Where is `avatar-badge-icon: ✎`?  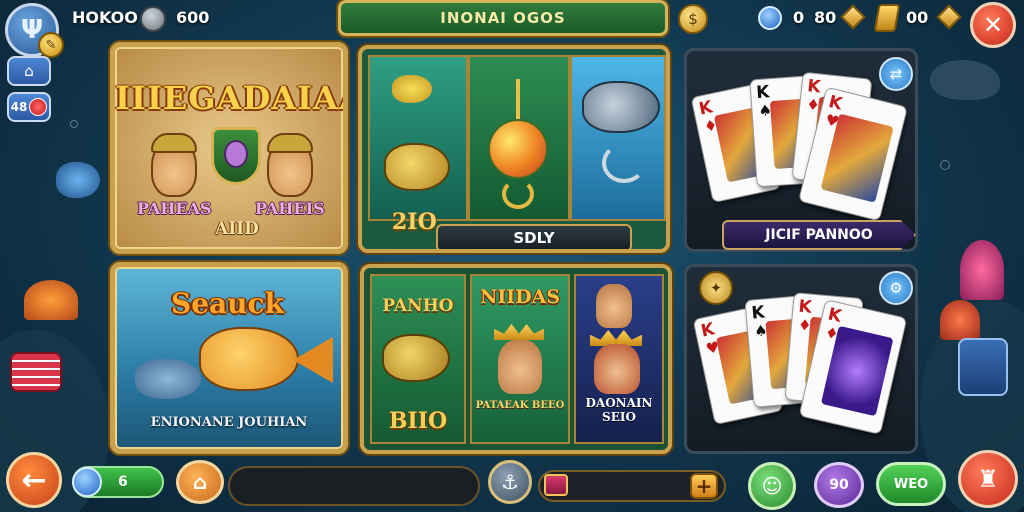
avatar-badge-icon: ✎ is located at coordinates (51, 45).